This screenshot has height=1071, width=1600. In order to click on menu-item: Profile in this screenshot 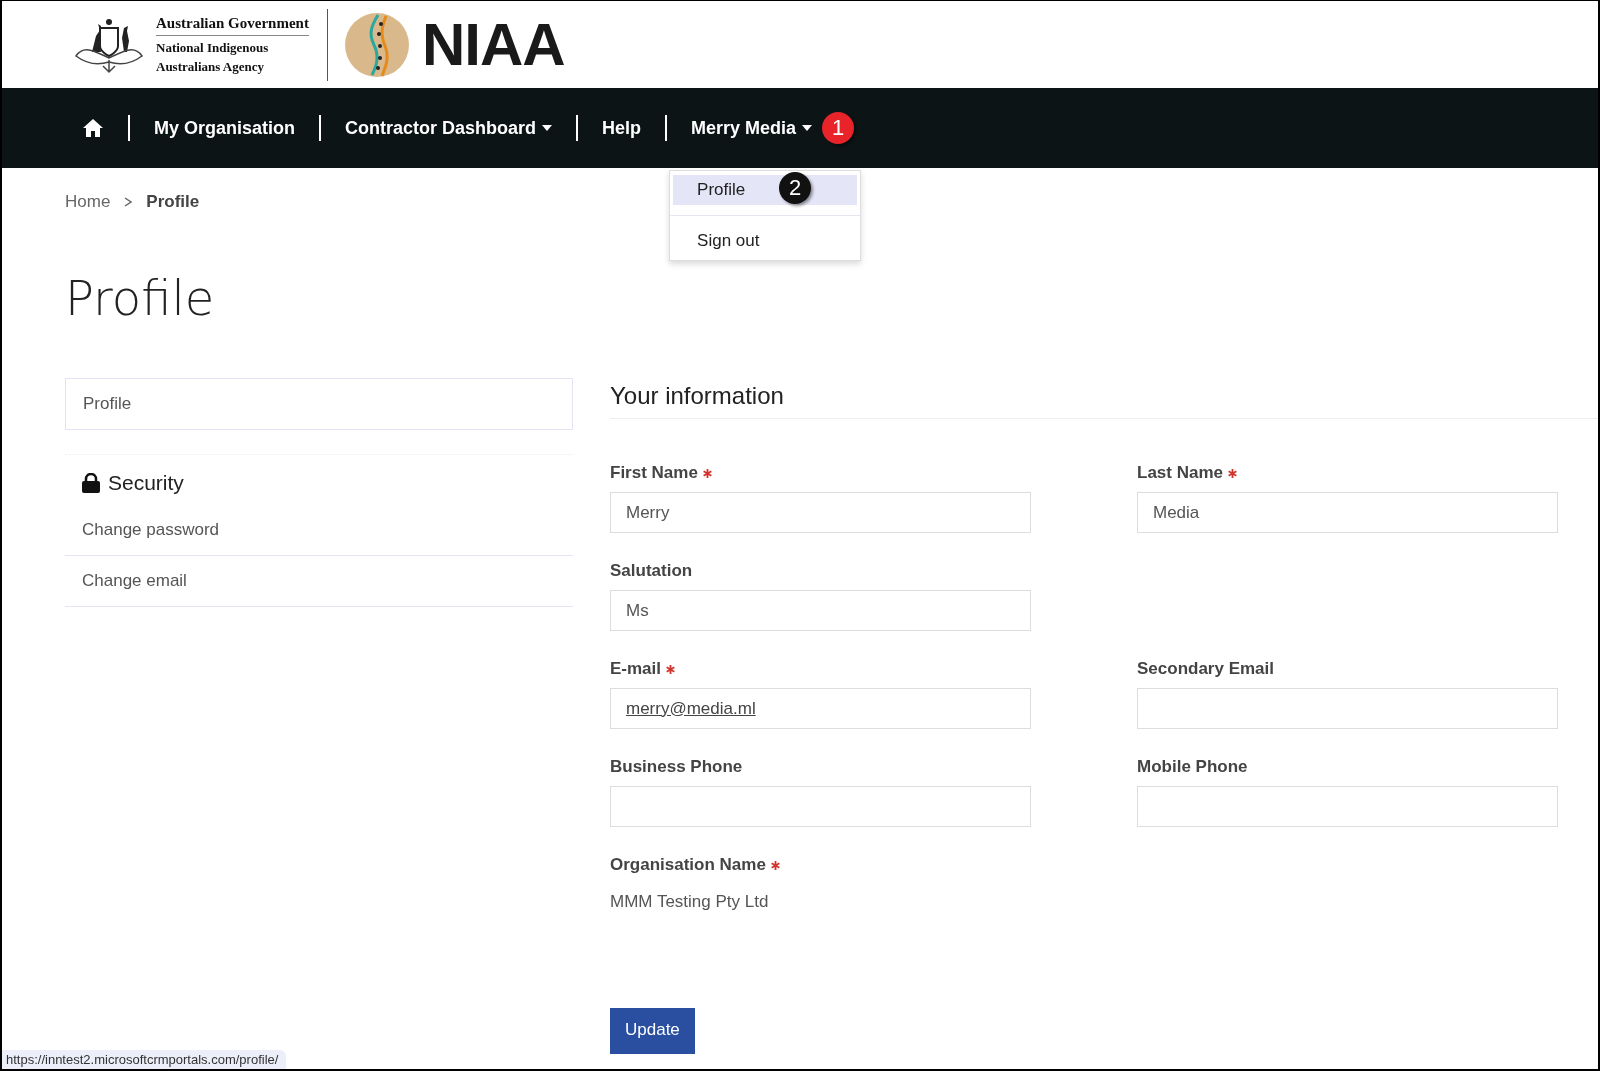, I will do `click(721, 190)`.